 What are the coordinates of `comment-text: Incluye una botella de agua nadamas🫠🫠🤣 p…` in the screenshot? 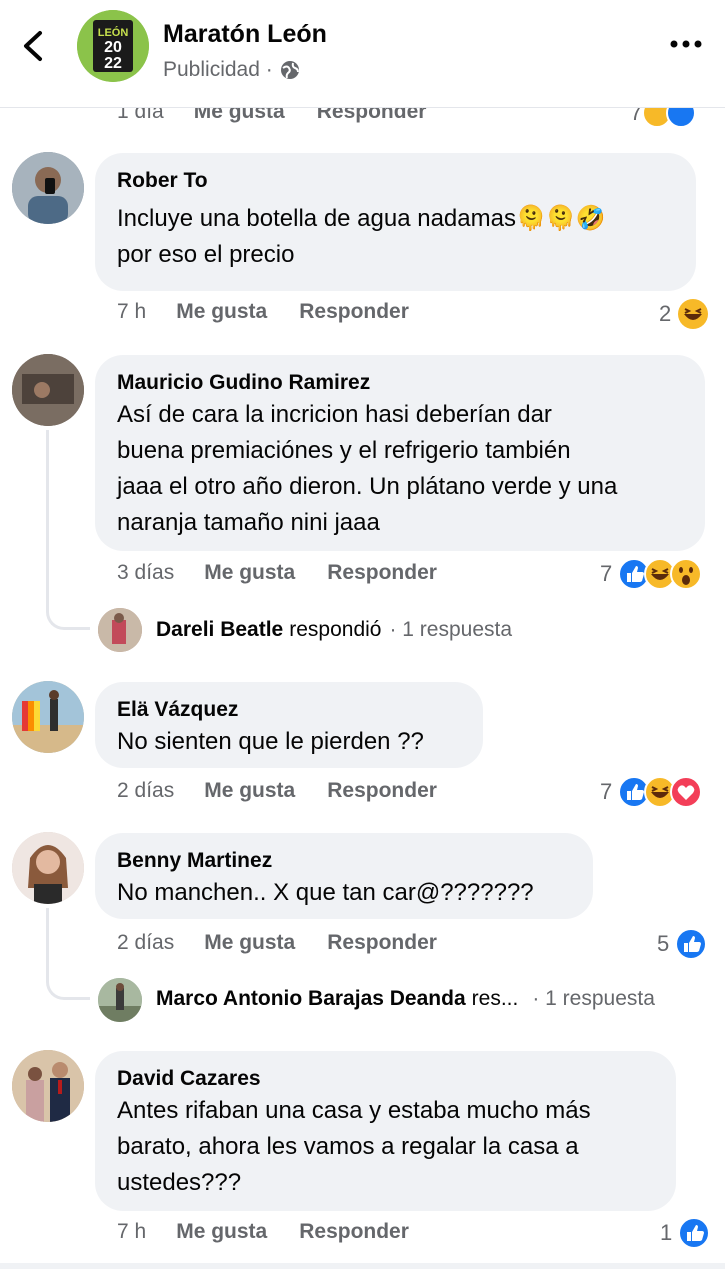 It's located at (395, 237).